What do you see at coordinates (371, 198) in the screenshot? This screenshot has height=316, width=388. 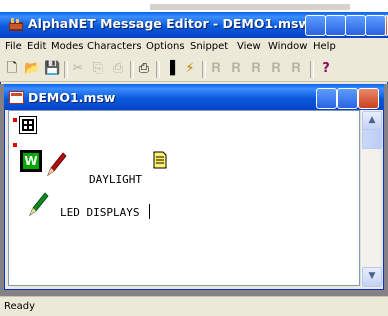 I see `vertical-scrollbar: ▲ ▼` at bounding box center [371, 198].